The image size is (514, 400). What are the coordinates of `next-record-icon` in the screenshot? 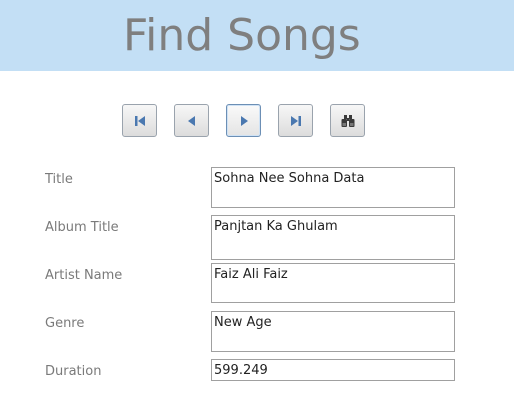 It's located at (244, 120).